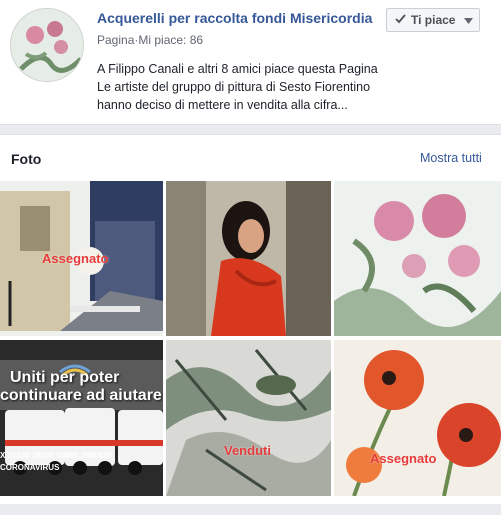  Describe the element at coordinates (30, 467) in the screenshot. I see `photo-coronavirus-caption: CORONAVIRUS` at that location.